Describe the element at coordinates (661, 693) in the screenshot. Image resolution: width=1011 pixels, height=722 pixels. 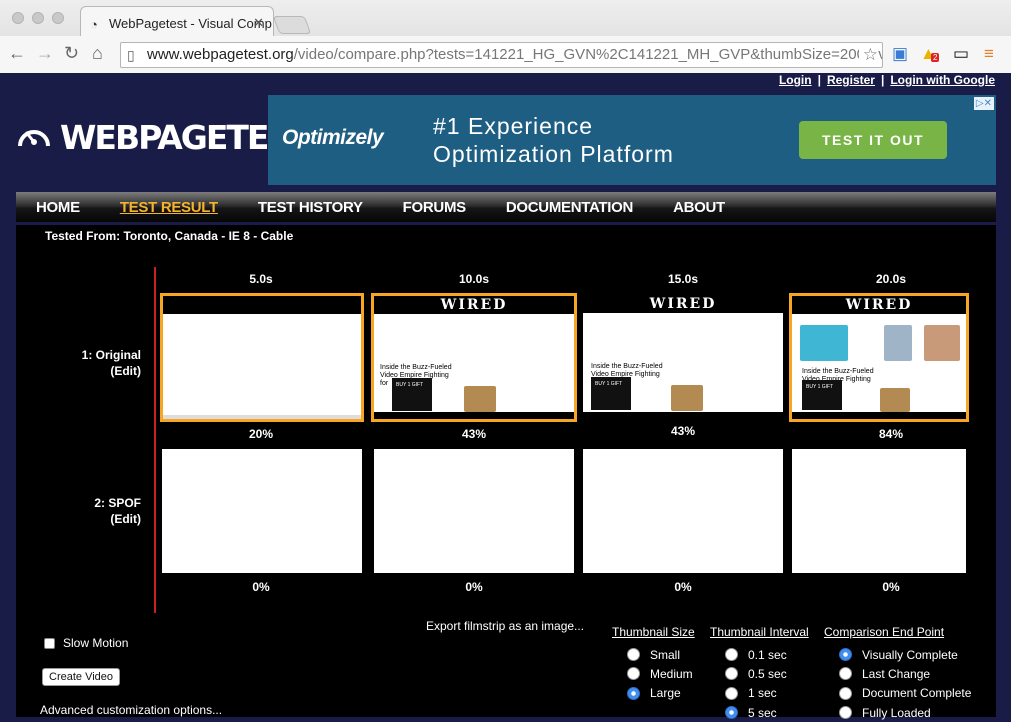
I see `radio-option: Large` at that location.